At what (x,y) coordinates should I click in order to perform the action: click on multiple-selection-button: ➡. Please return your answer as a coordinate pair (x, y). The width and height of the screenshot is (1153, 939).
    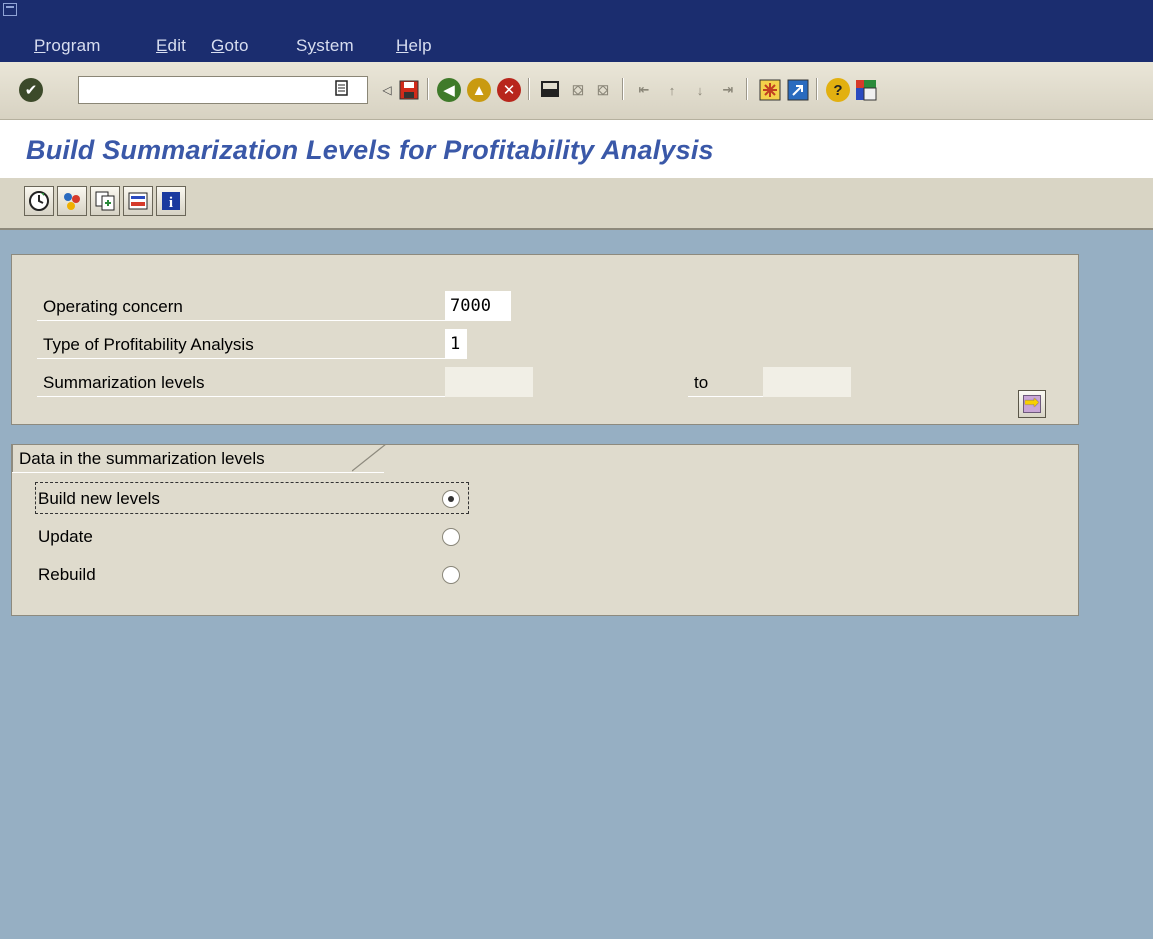
    Looking at the image, I should click on (1032, 404).